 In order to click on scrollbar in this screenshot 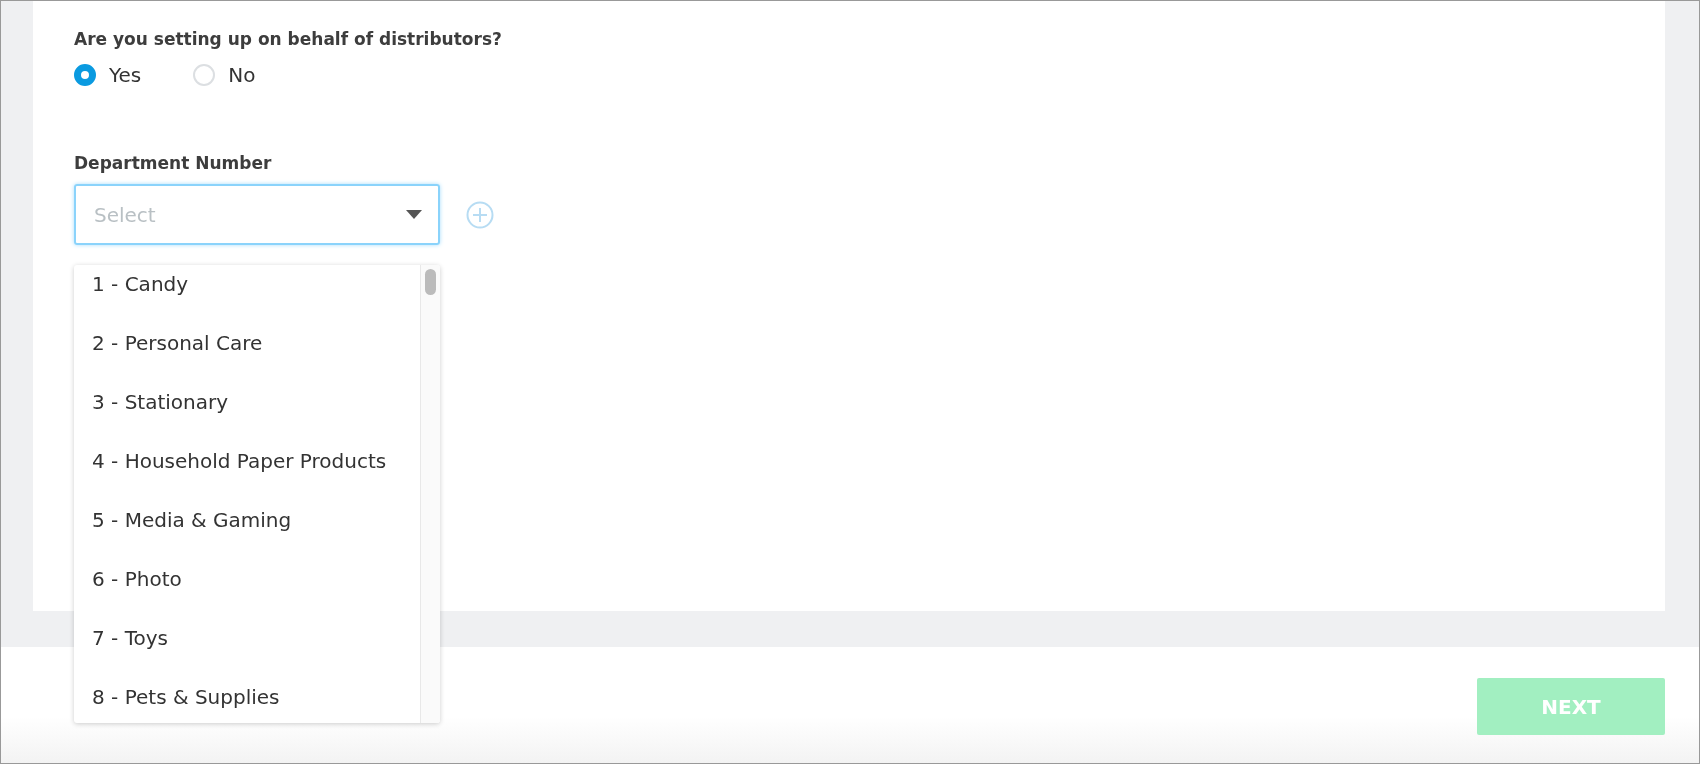, I will do `click(430, 494)`.